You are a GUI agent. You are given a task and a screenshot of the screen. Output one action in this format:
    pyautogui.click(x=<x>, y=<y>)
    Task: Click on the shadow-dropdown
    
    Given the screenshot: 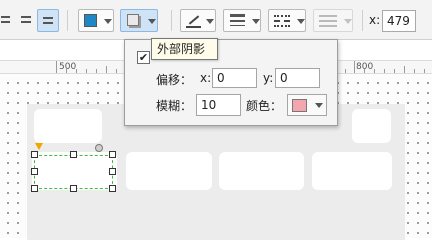 What is the action you would take?
    pyautogui.click(x=139, y=20)
    